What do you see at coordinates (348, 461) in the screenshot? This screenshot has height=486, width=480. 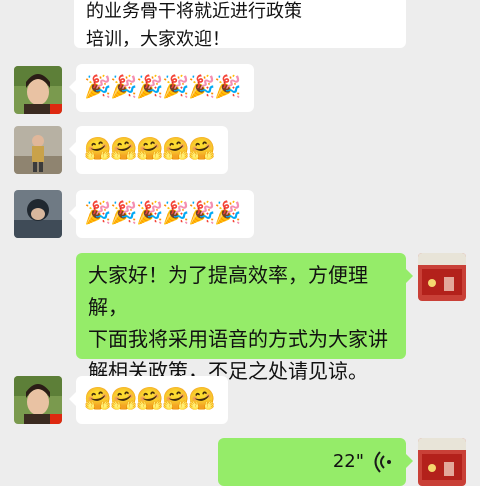 I see `voice-duration: 22"` at bounding box center [348, 461].